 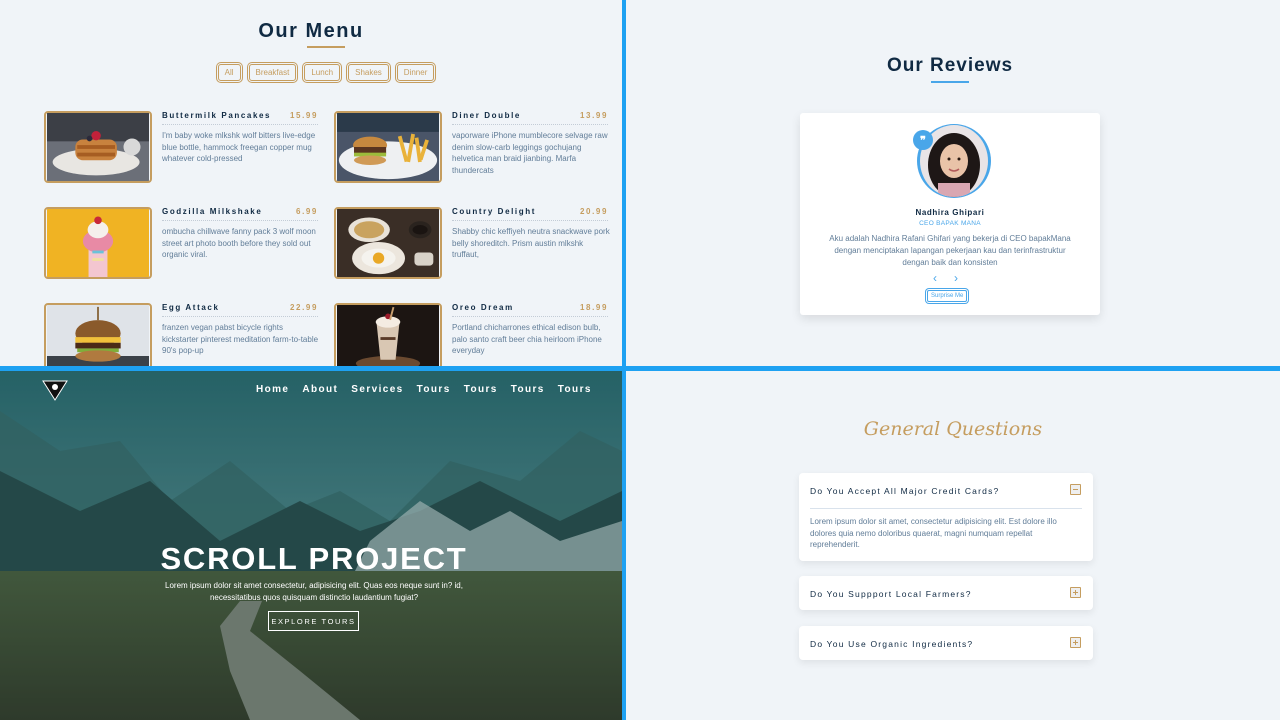 I want to click on faq-question: Do You Accept All Major Credit Cards?, so click(x=904, y=491).